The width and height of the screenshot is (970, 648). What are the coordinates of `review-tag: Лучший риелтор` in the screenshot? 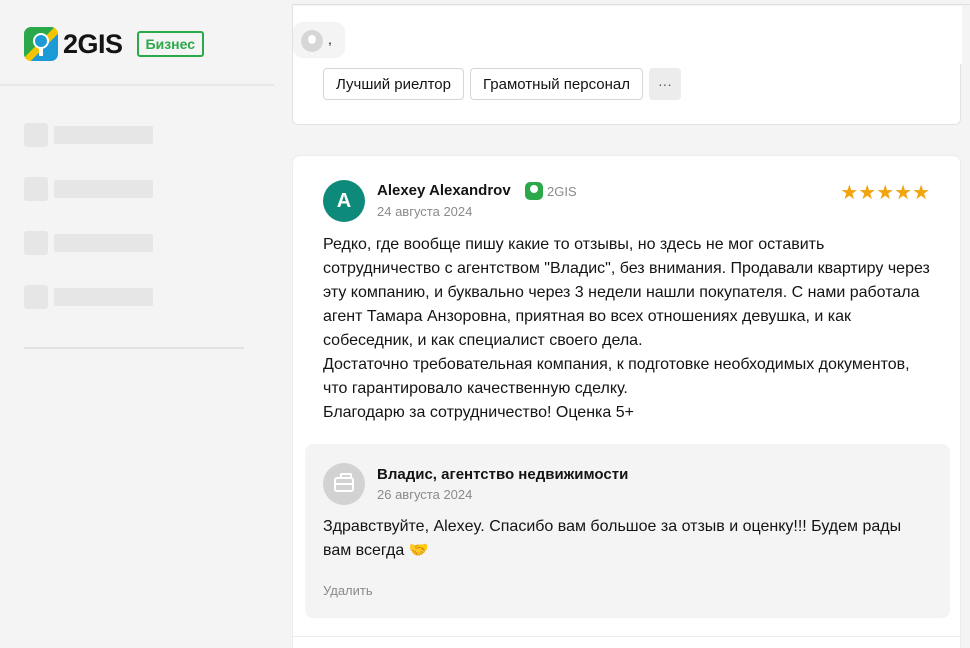 It's located at (393, 84).